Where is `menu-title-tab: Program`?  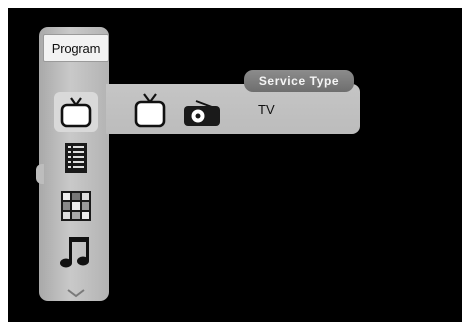 menu-title-tab: Program is located at coordinates (76, 48).